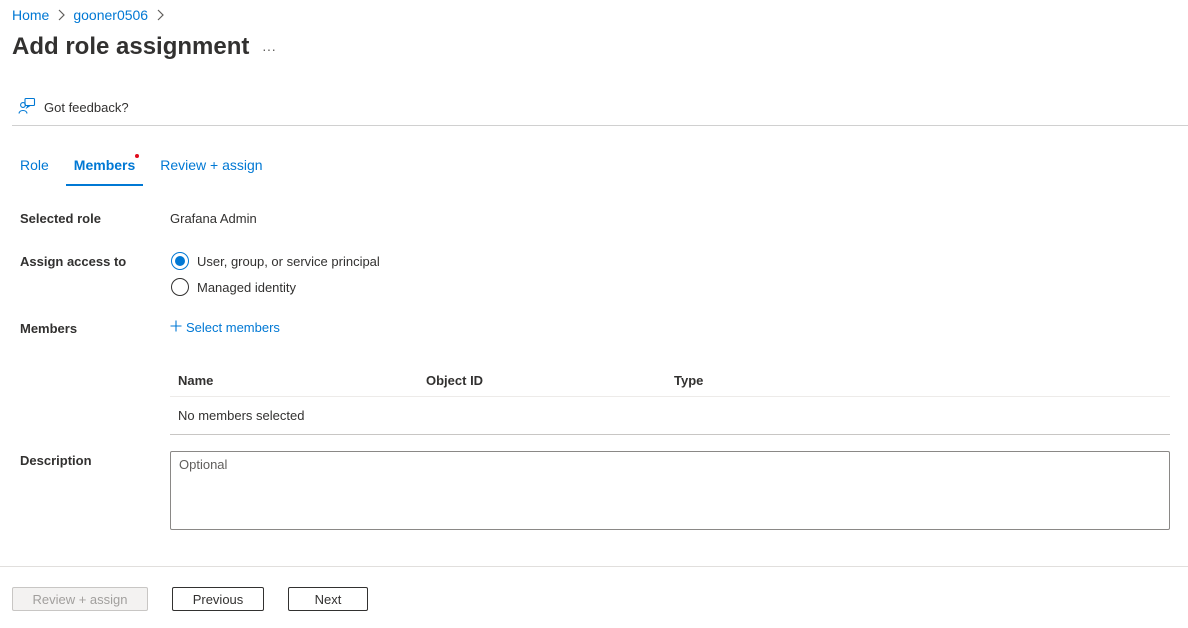 The image size is (1188, 628). Describe the element at coordinates (80, 599) in the screenshot. I see `review-assign-button: Review + assign` at that location.